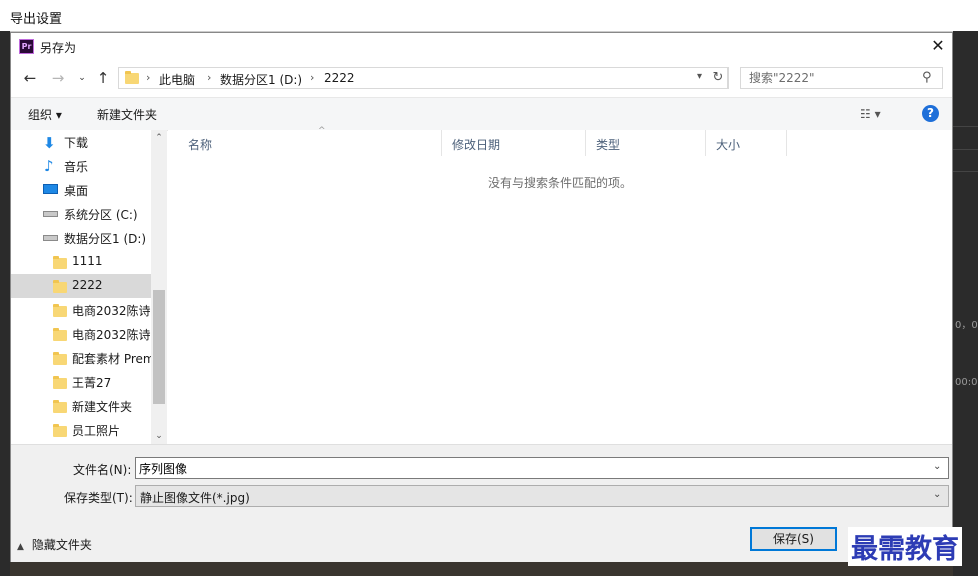 This screenshot has height=576, width=978. I want to click on nav-item-folder-ecommerce-2: 电商2032陈诗源, so click(81, 334).